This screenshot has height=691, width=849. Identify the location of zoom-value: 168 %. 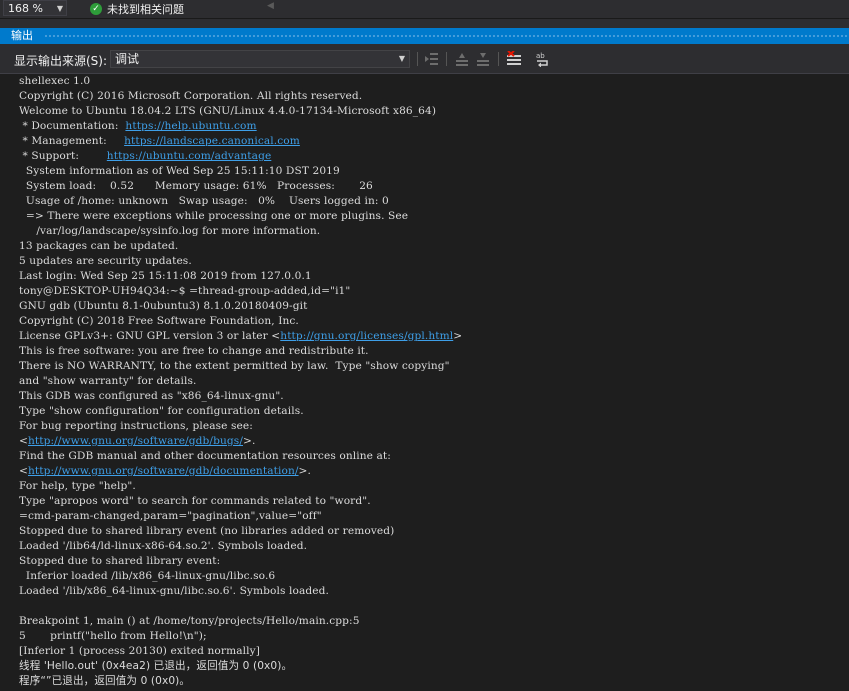
(25, 8).